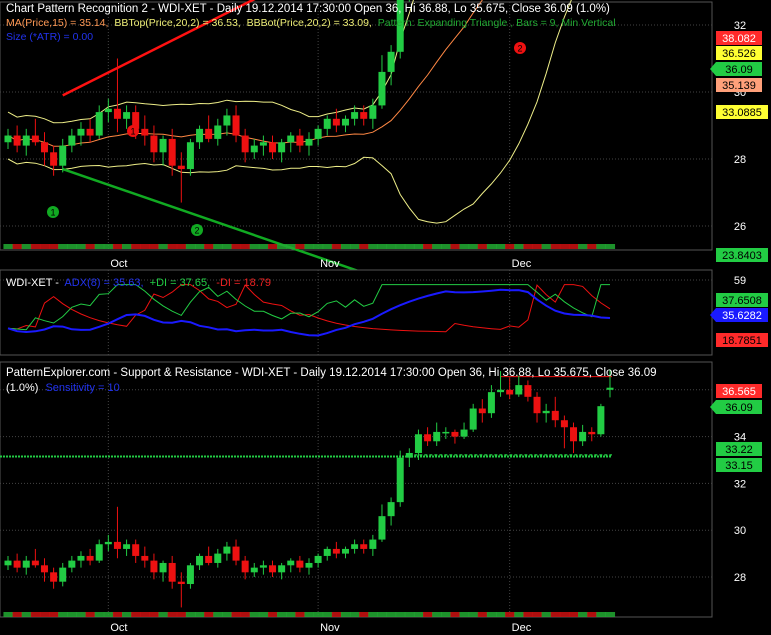  What do you see at coordinates (742, 301) in the screenshot?
I see `price-badge-label: 37.6508` at bounding box center [742, 301].